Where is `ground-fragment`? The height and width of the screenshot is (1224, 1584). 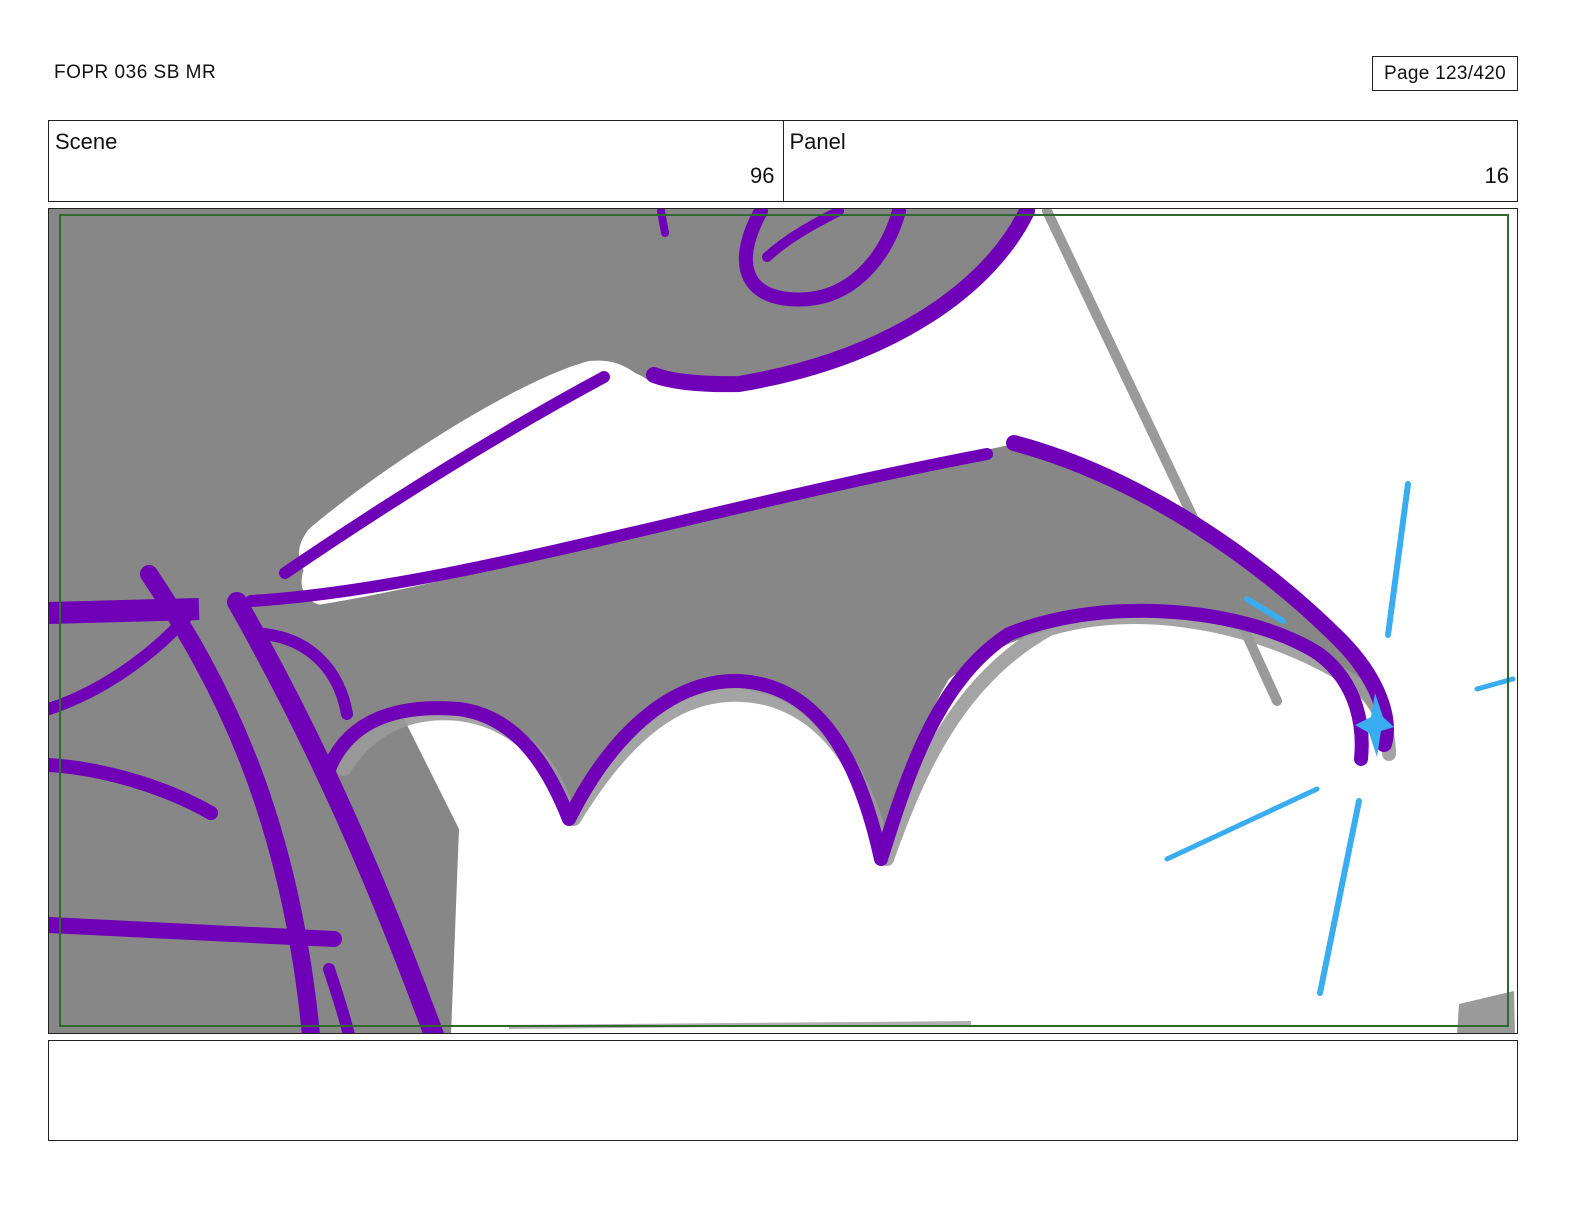
ground-fragment is located at coordinates (1486, 1012).